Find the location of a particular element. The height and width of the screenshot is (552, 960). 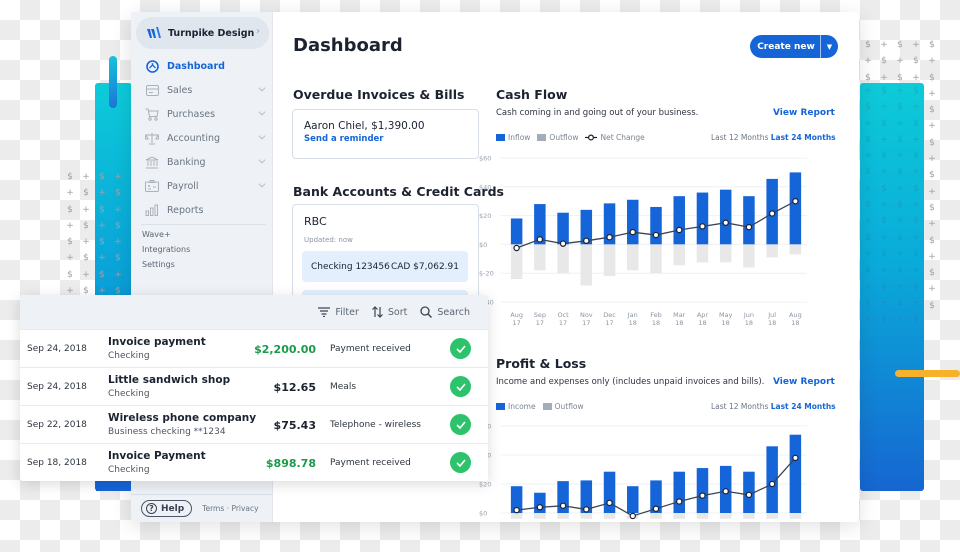

transaction-category: Meals is located at coordinates (343, 387).